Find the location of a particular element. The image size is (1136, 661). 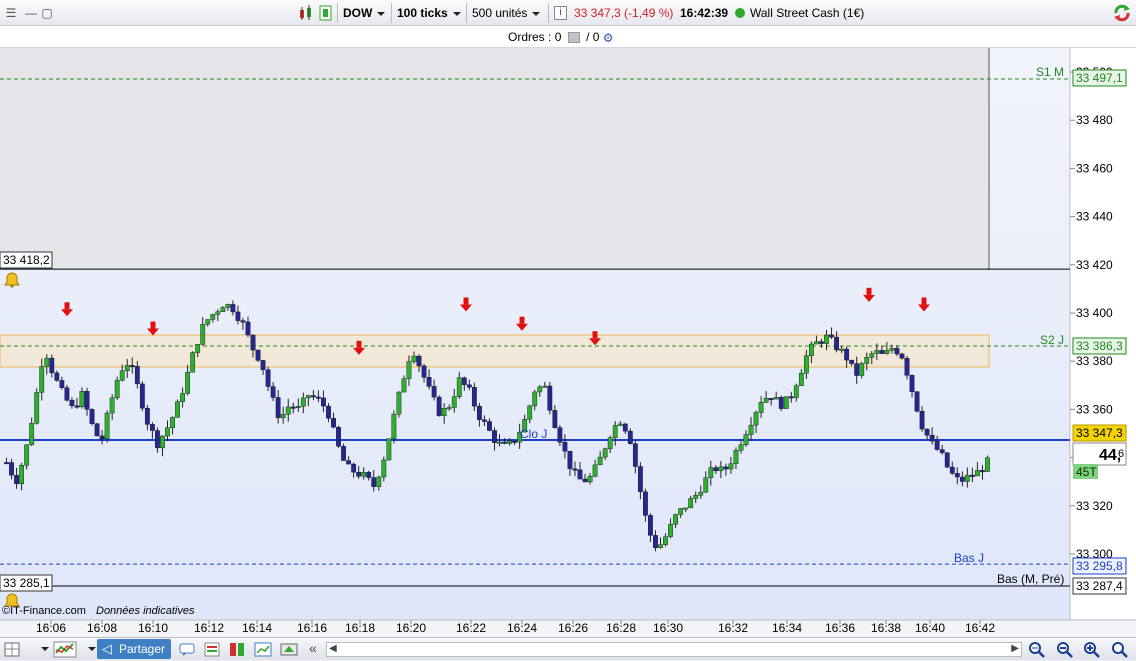

time-tick-label: 16:40 is located at coordinates (930, 628).